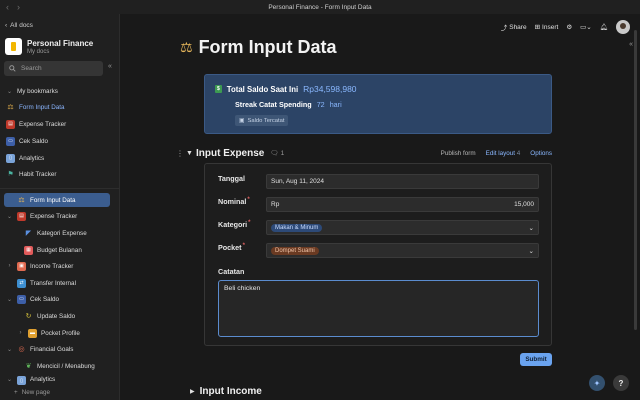  I want to click on catatan-label: Catatan, so click(231, 271).